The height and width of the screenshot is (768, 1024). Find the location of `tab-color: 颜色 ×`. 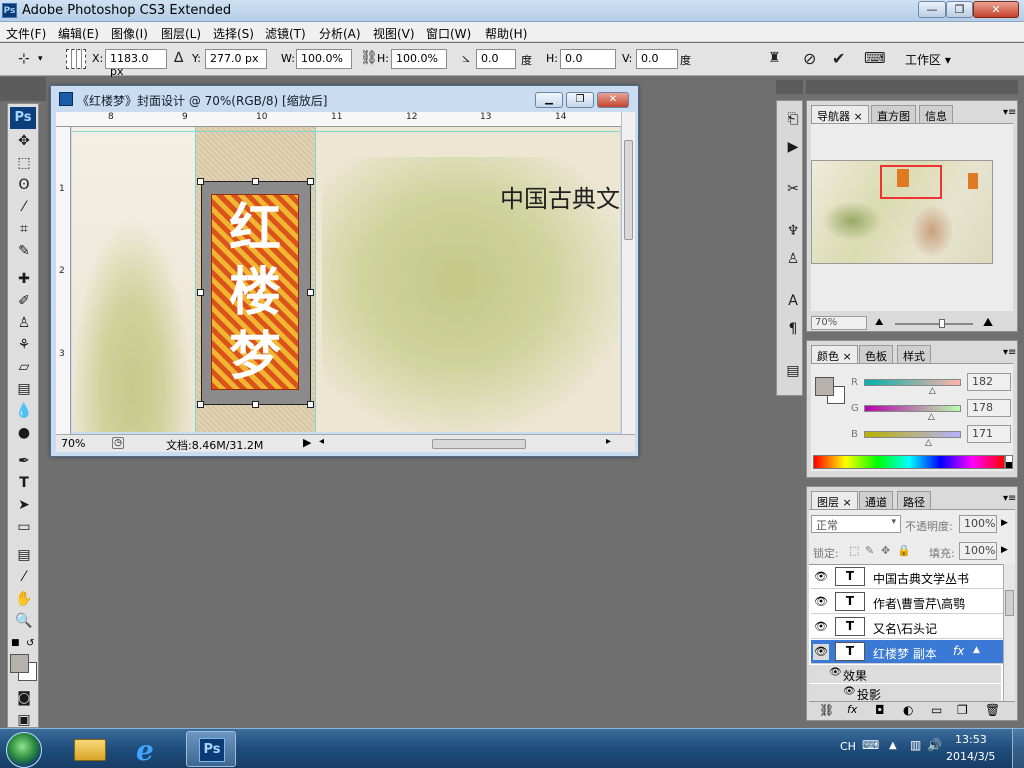

tab-color: 颜色 × is located at coordinates (834, 354).